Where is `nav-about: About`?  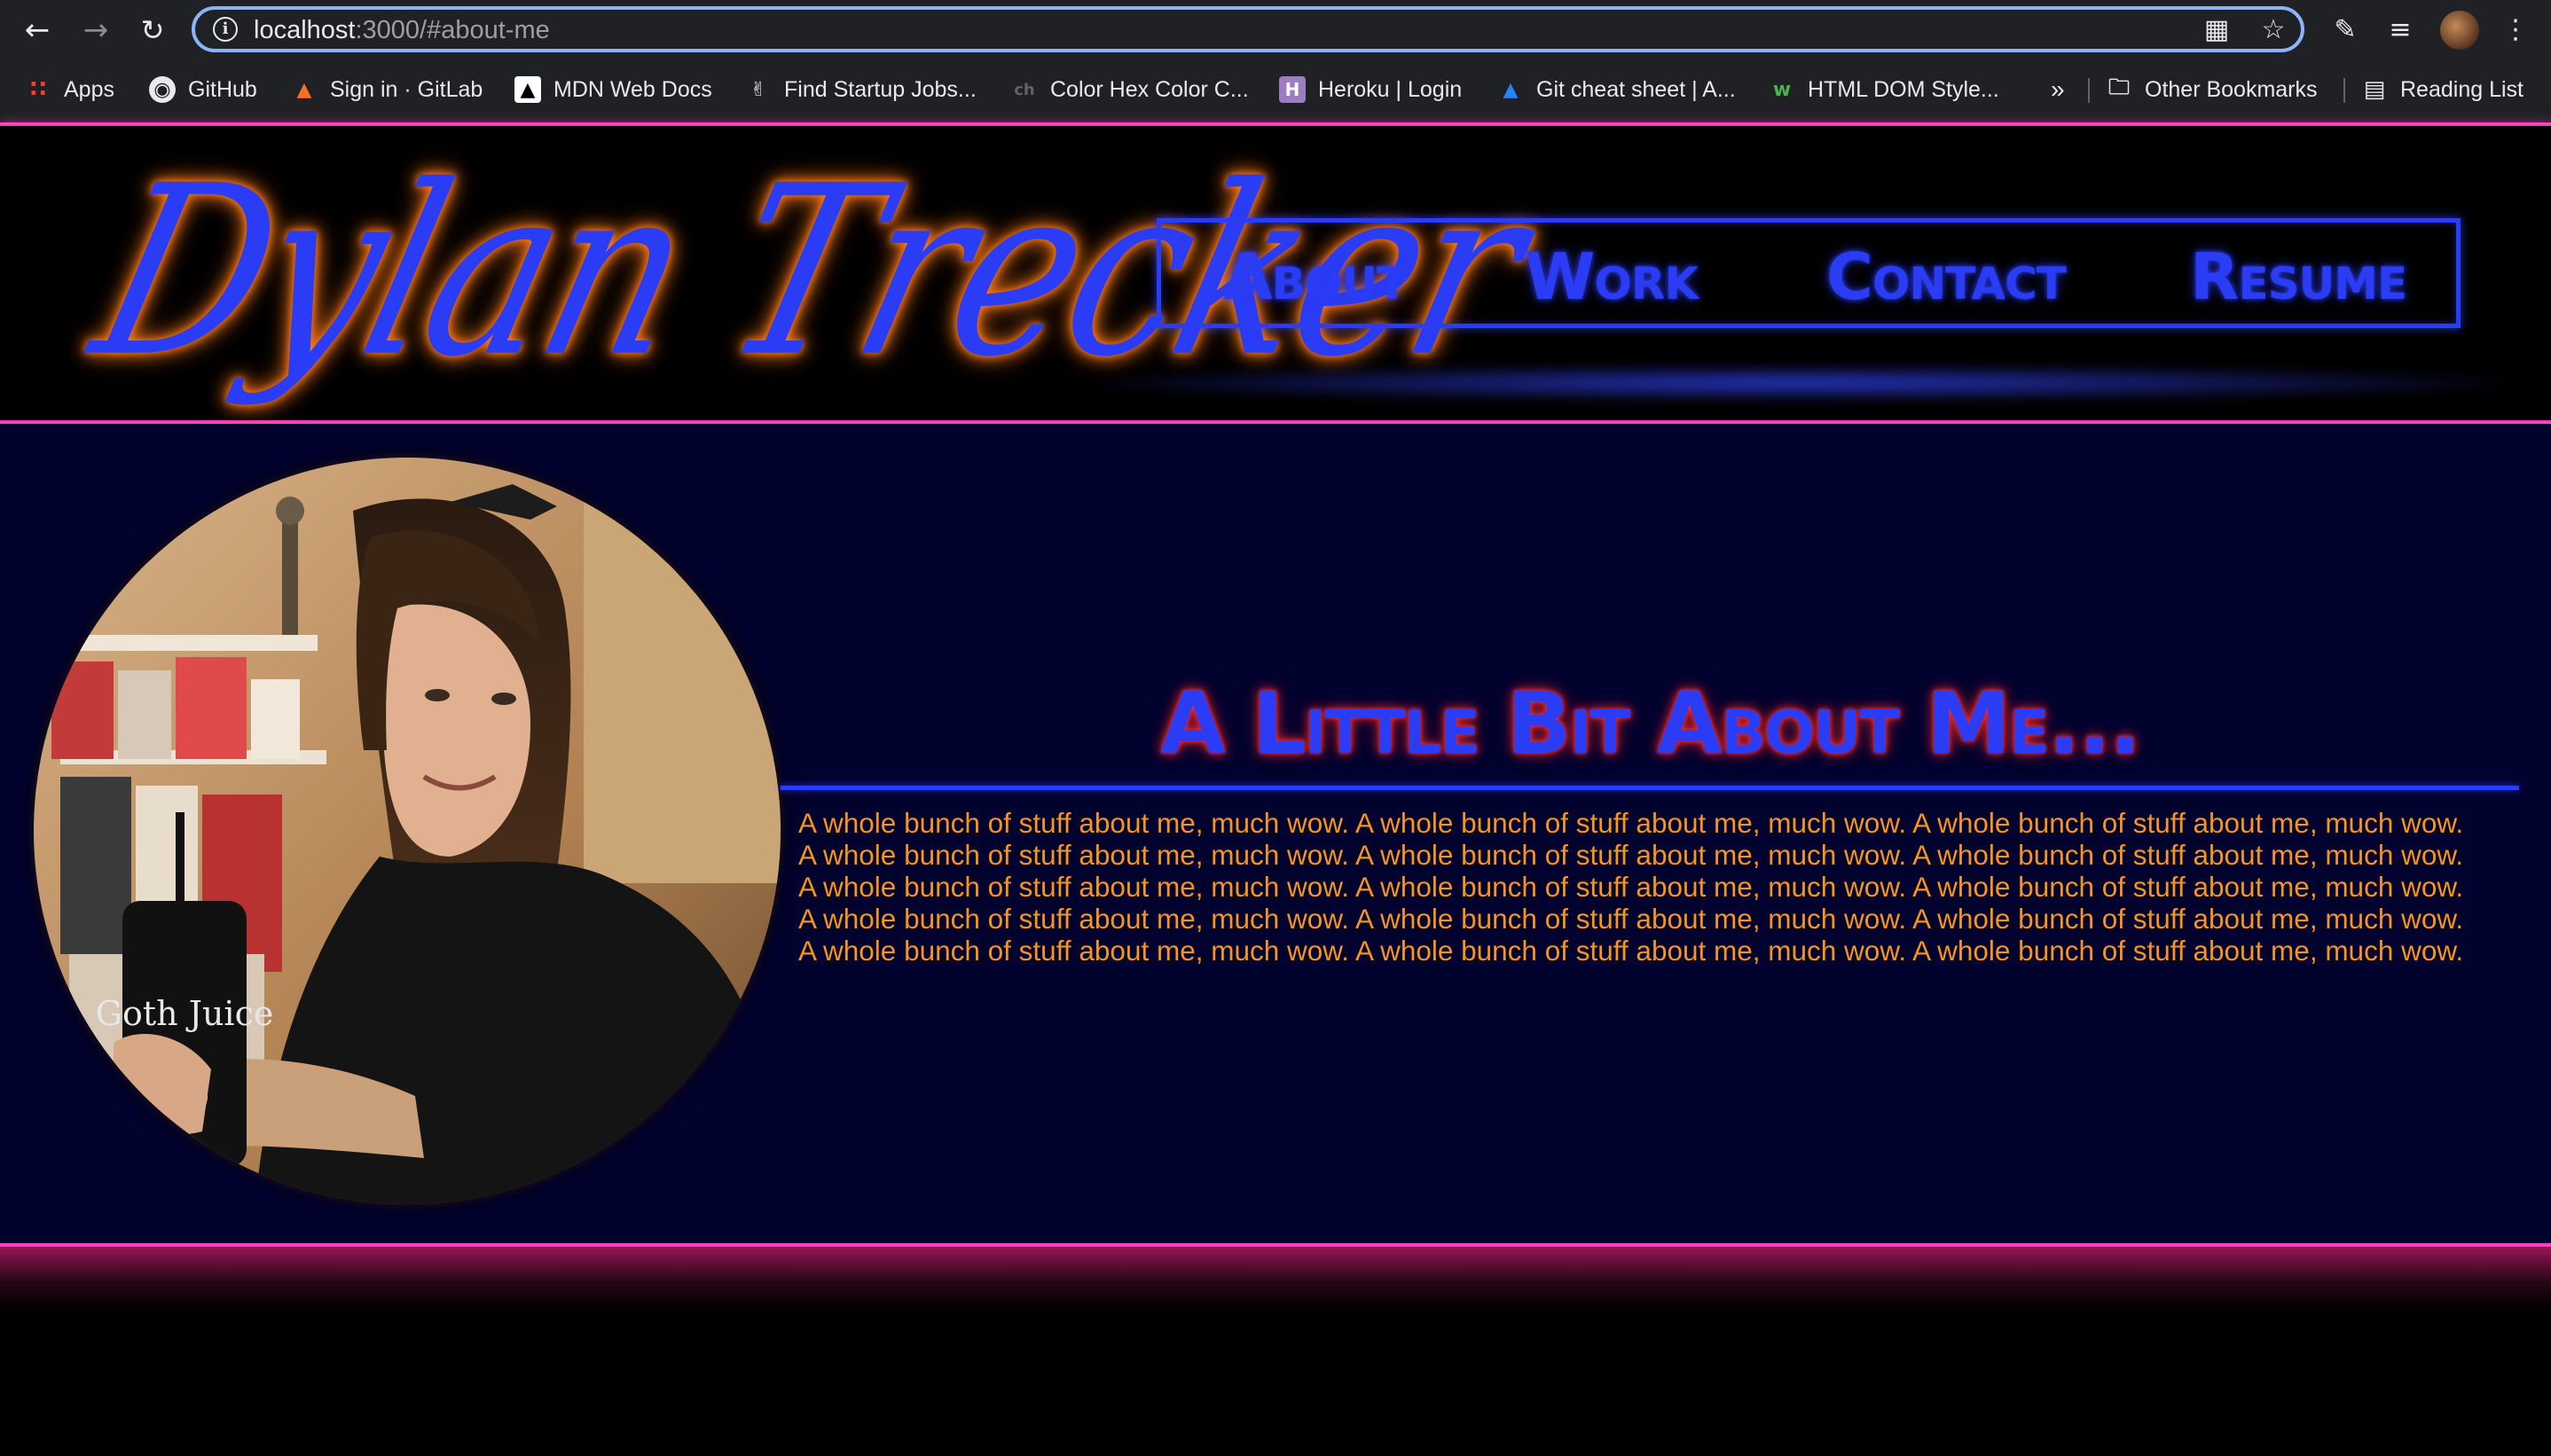
nav-about: About is located at coordinates (1315, 277).